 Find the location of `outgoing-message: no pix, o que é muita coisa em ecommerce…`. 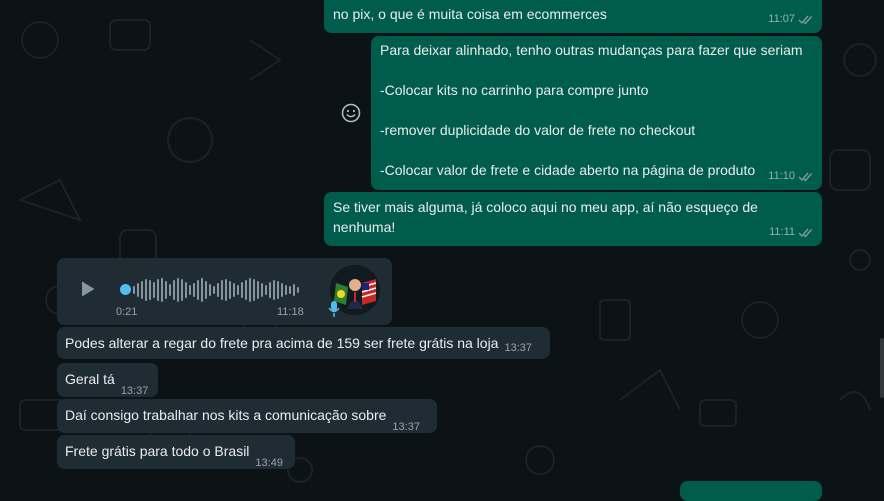

outgoing-message: no pix, o que é muita coisa em ecommerce… is located at coordinates (573, 16).